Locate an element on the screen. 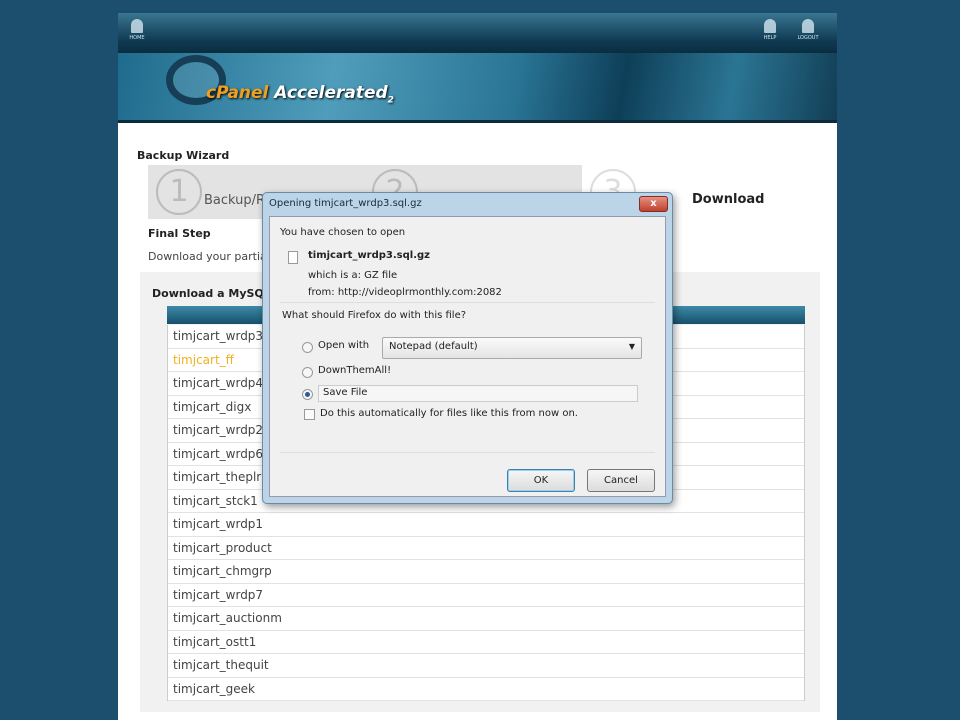 Image resolution: width=960 pixels, height=720 pixels. database-row: timjcart_product is located at coordinates (486, 548).